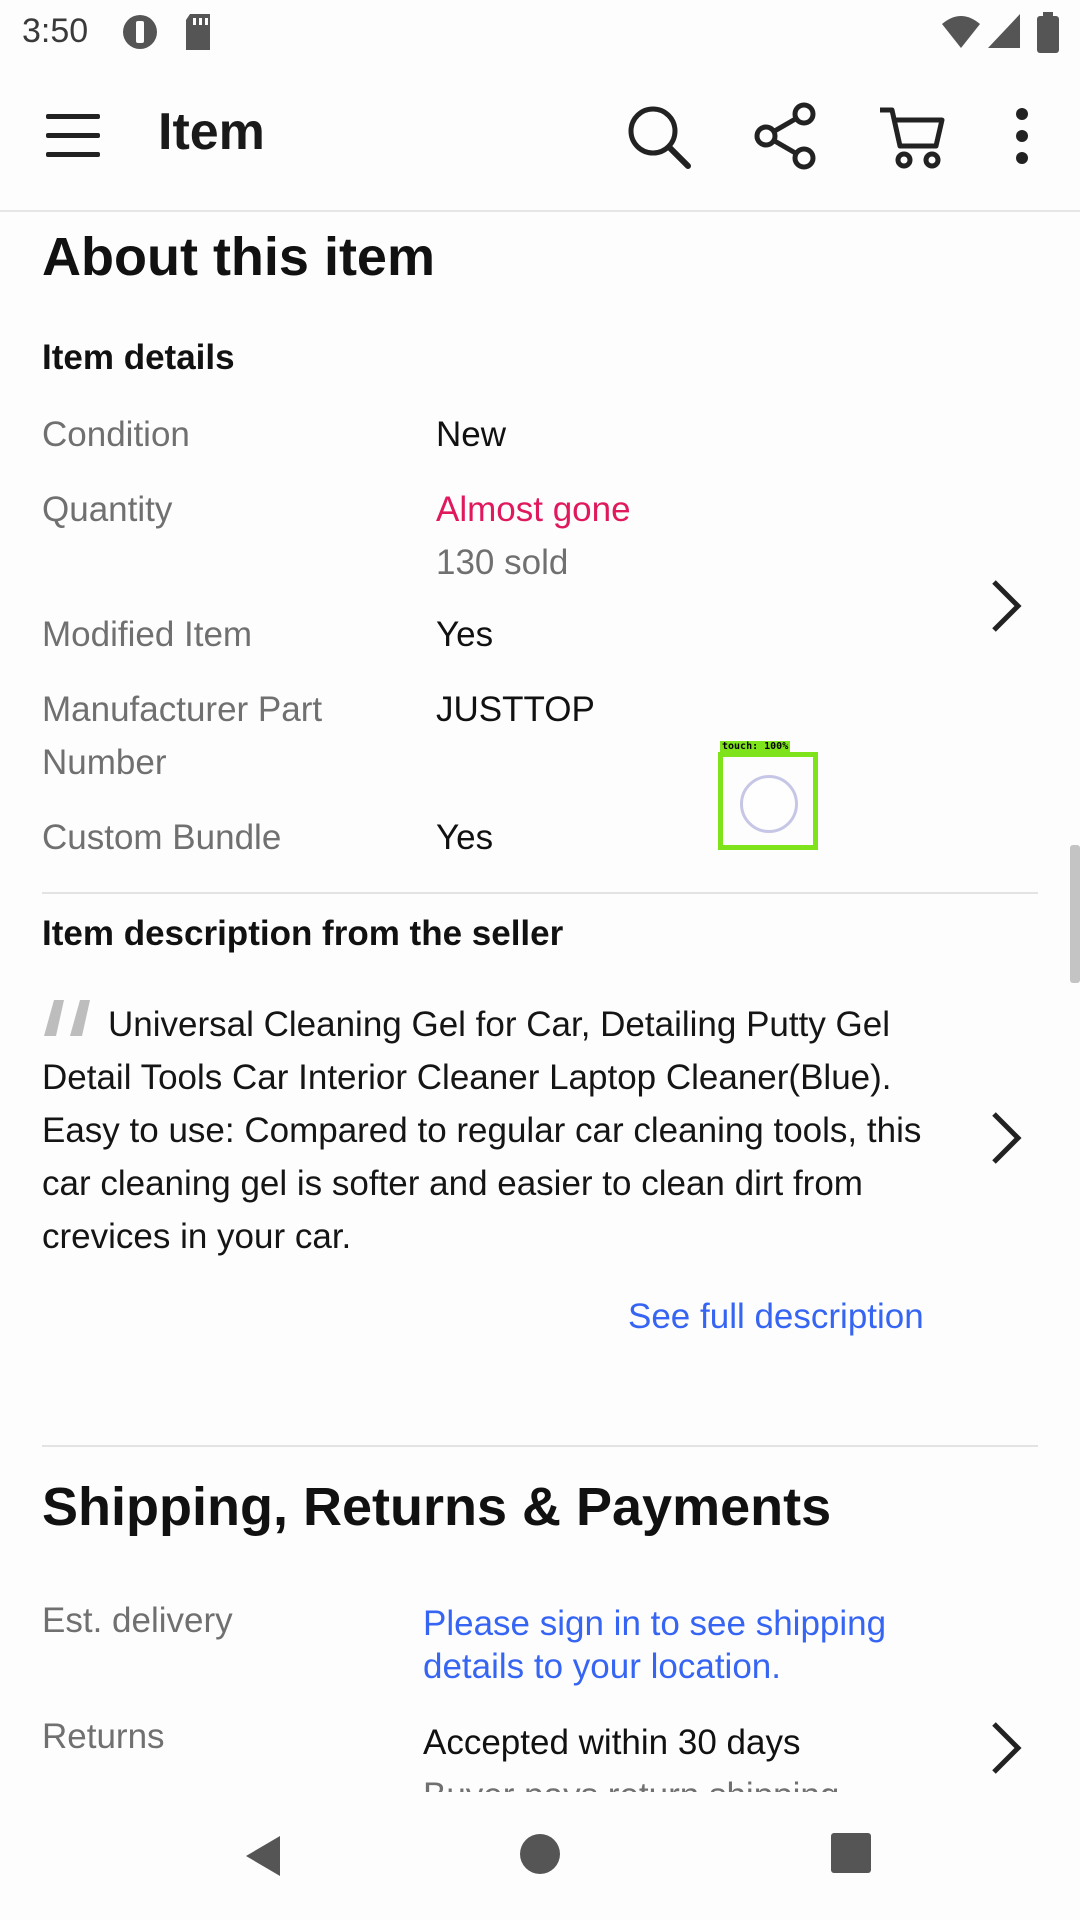 This screenshot has width=1080, height=1920. What do you see at coordinates (140, 32) in the screenshot?
I see `data-saver-icon` at bounding box center [140, 32].